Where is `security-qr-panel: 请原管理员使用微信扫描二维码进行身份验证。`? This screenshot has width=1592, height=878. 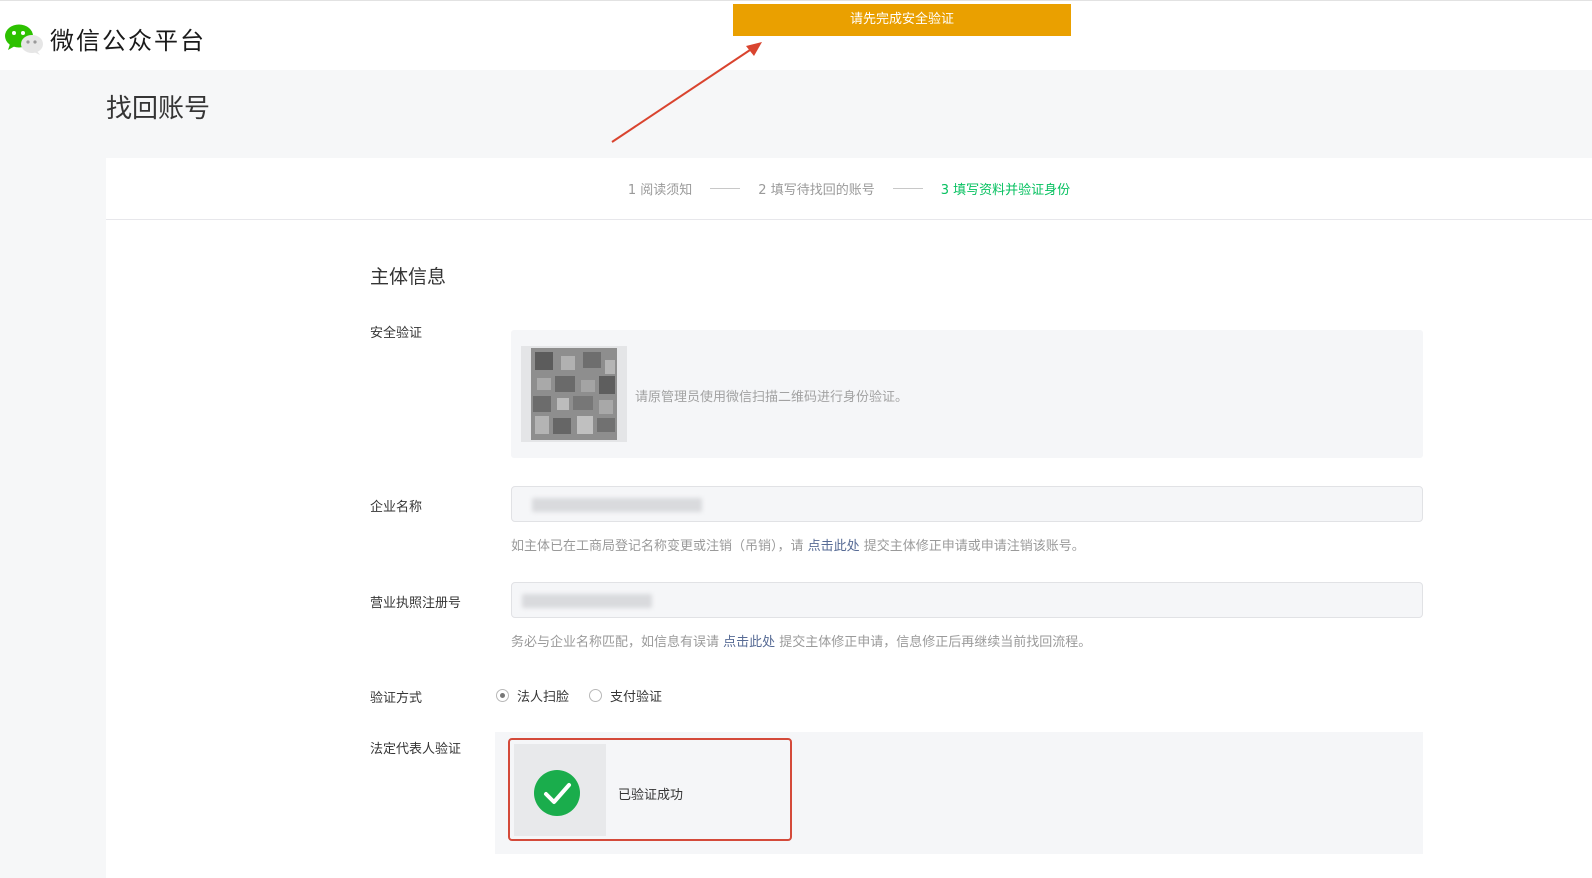
security-qr-panel: 请原管理员使用微信扫描二维码进行身份验证。 is located at coordinates (967, 394).